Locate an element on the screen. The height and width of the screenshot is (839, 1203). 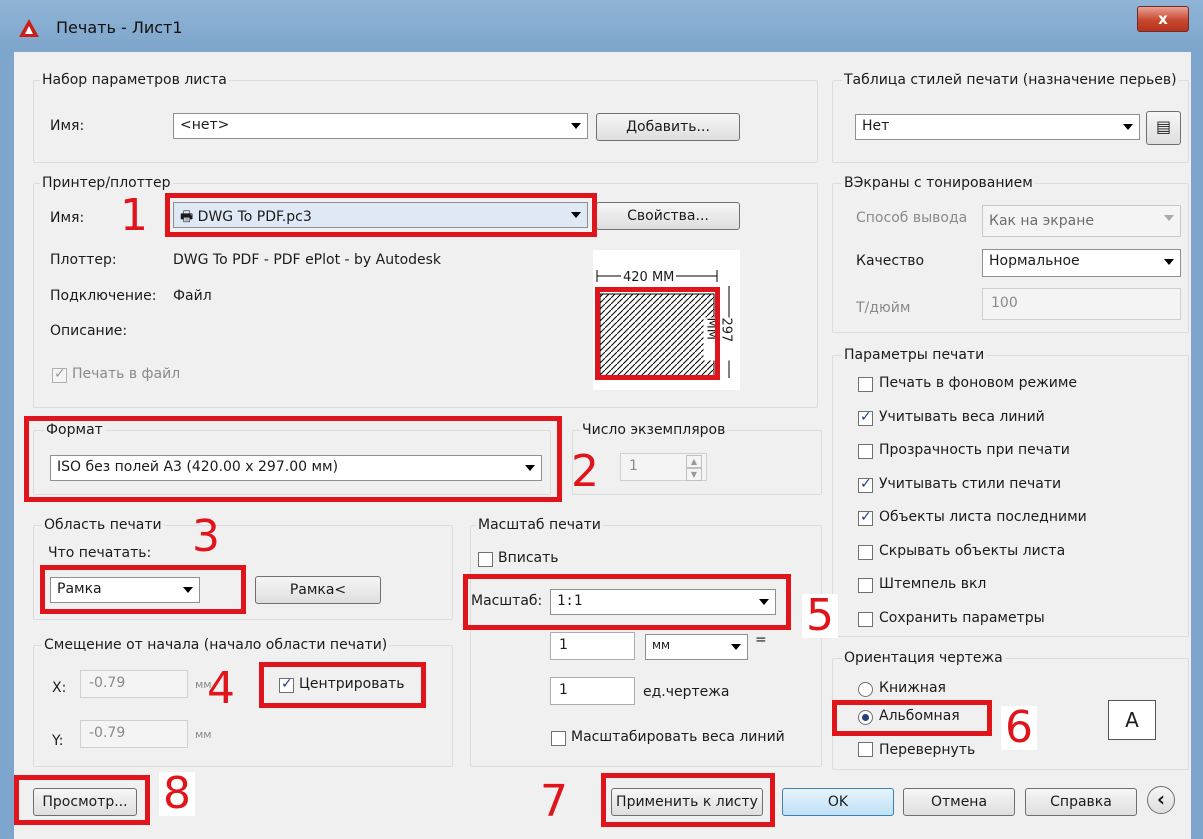
annotation-box-printer is located at coordinates (381, 215).